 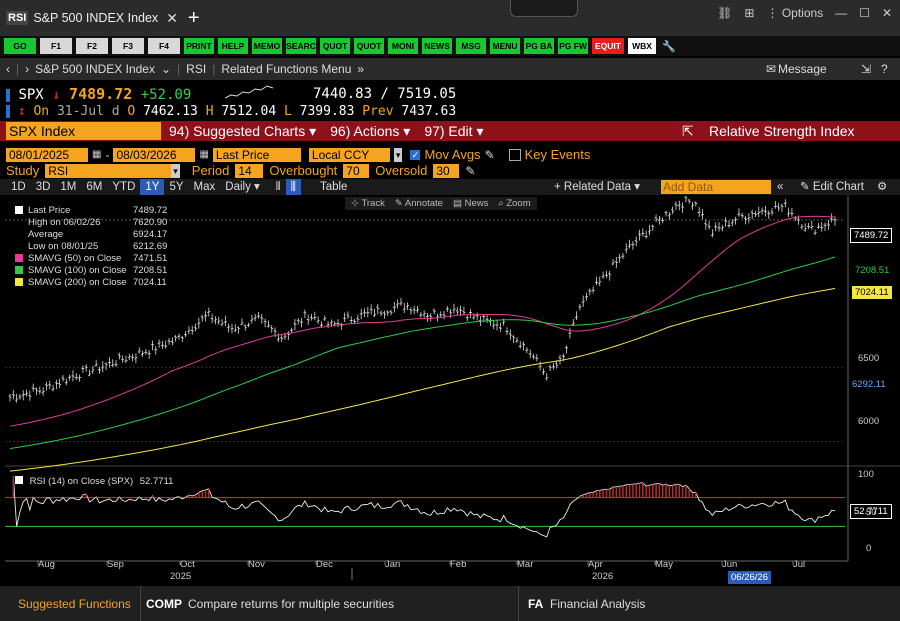 I want to click on breadcrumb-function: RSI, so click(x=196, y=69).